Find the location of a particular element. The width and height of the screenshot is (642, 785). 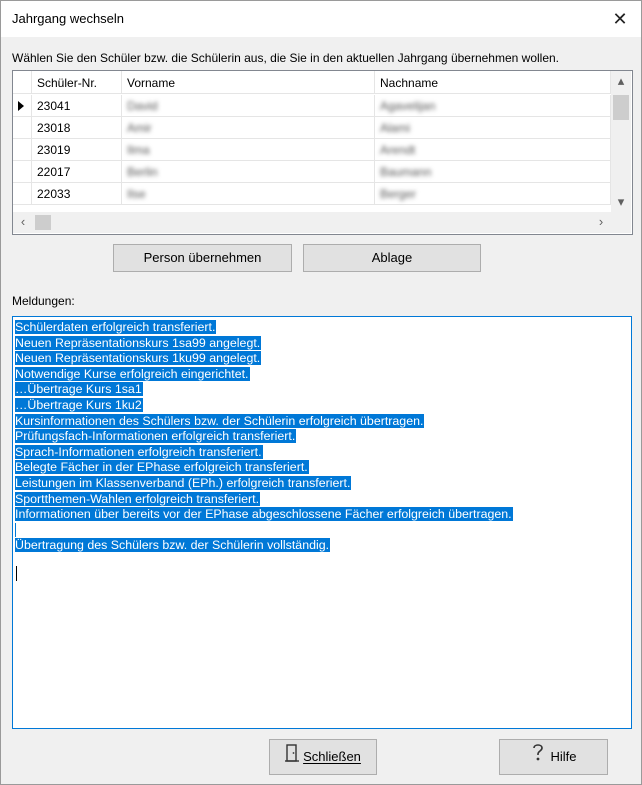

vorname-text: Amir is located at coordinates (139, 128).